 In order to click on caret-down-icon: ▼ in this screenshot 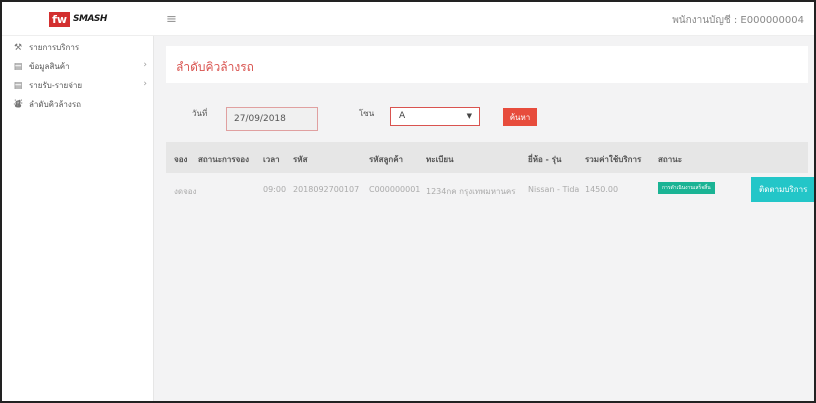, I will do `click(469, 116)`.